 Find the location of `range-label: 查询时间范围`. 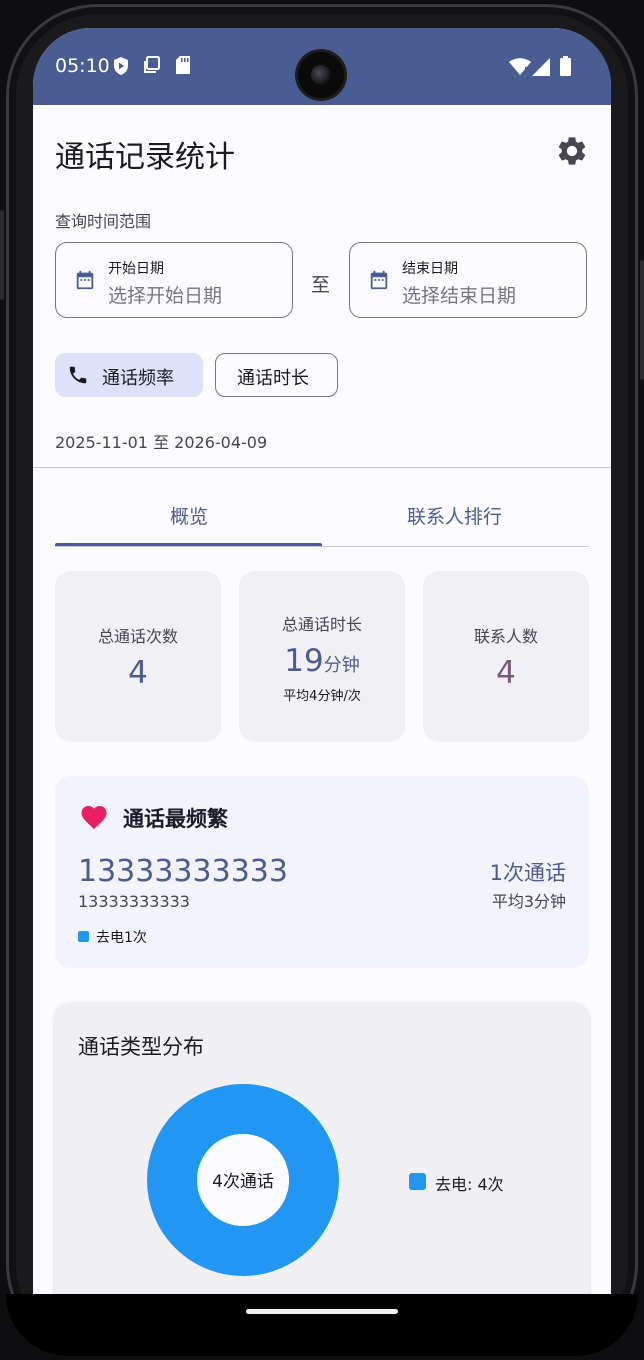

range-label: 查询时间范围 is located at coordinates (103, 221).